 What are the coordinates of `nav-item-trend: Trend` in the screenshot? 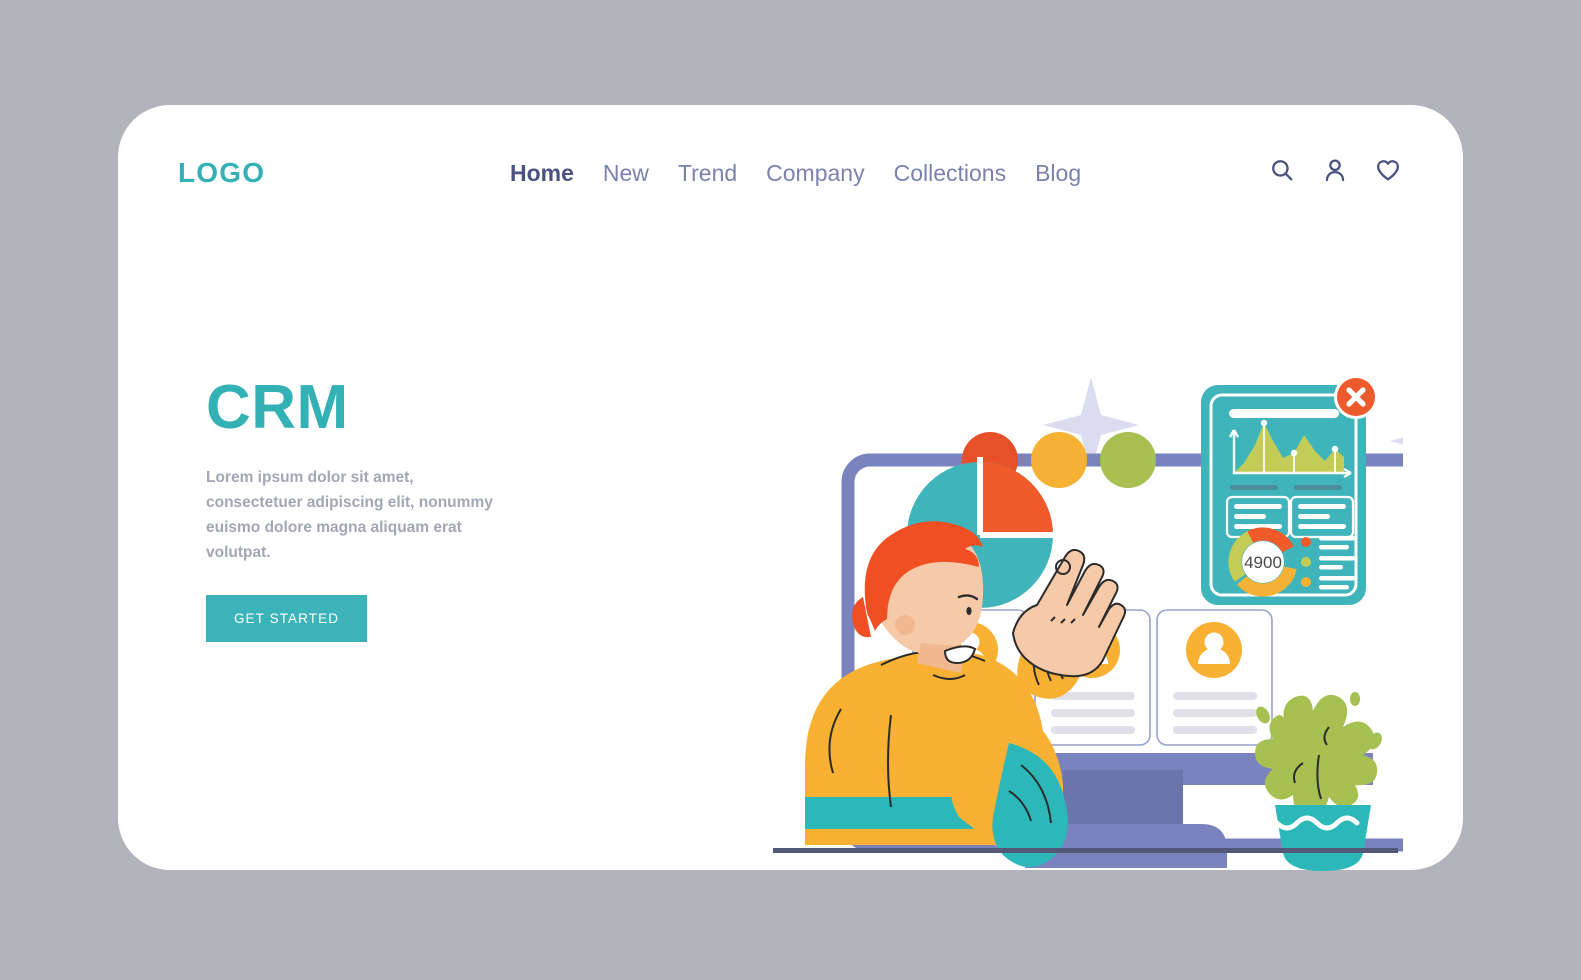 It's located at (707, 173).